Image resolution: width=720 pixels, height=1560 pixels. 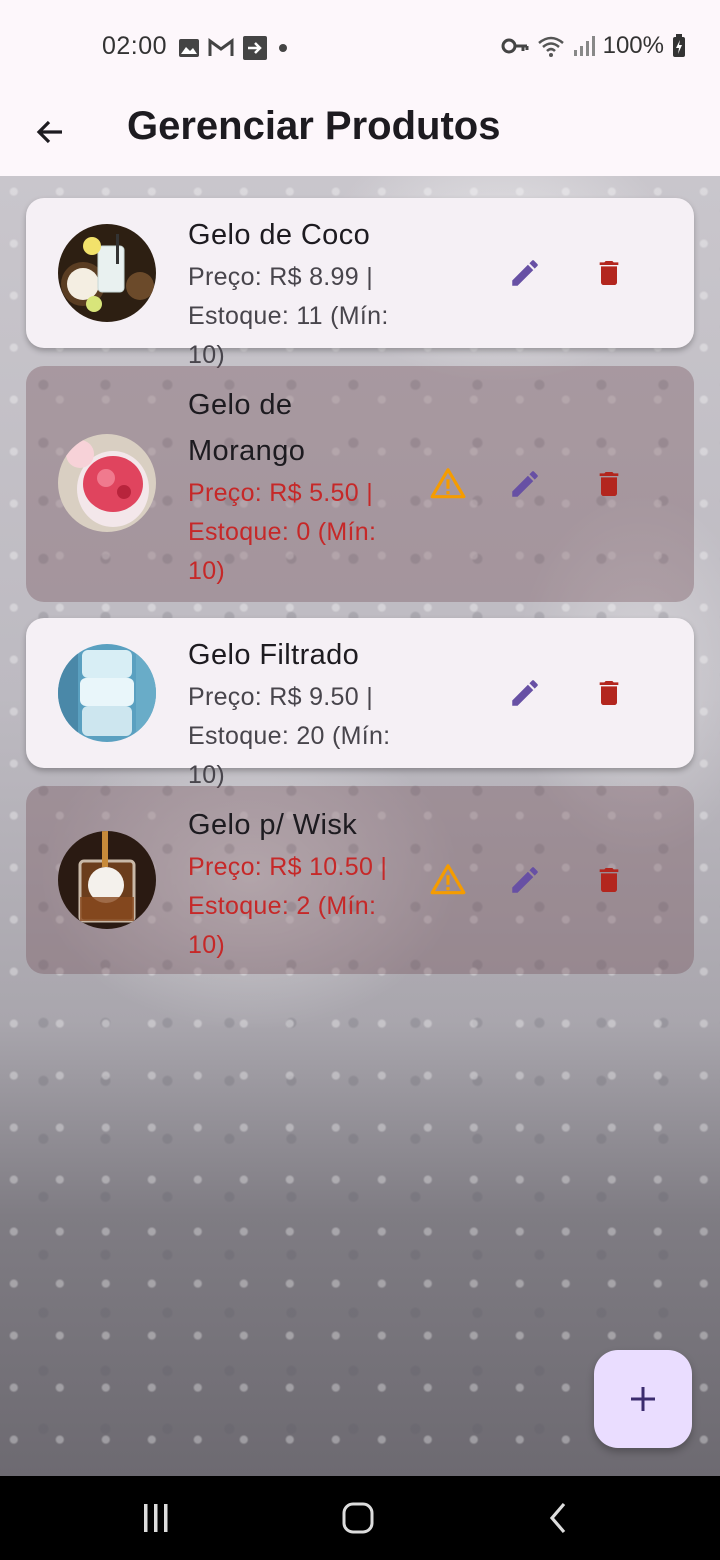 I want to click on status-right: 100%, so click(x=593, y=46).